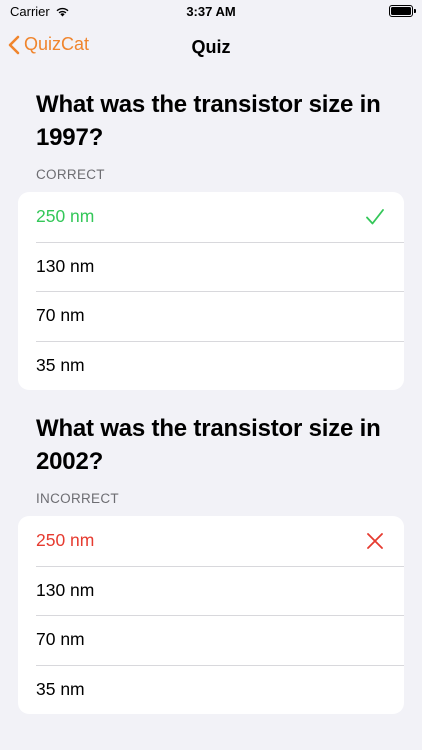 This screenshot has width=422, height=750. Describe the element at coordinates (208, 445) in the screenshot. I see `question-title: What was the transistor size in 2002?` at that location.